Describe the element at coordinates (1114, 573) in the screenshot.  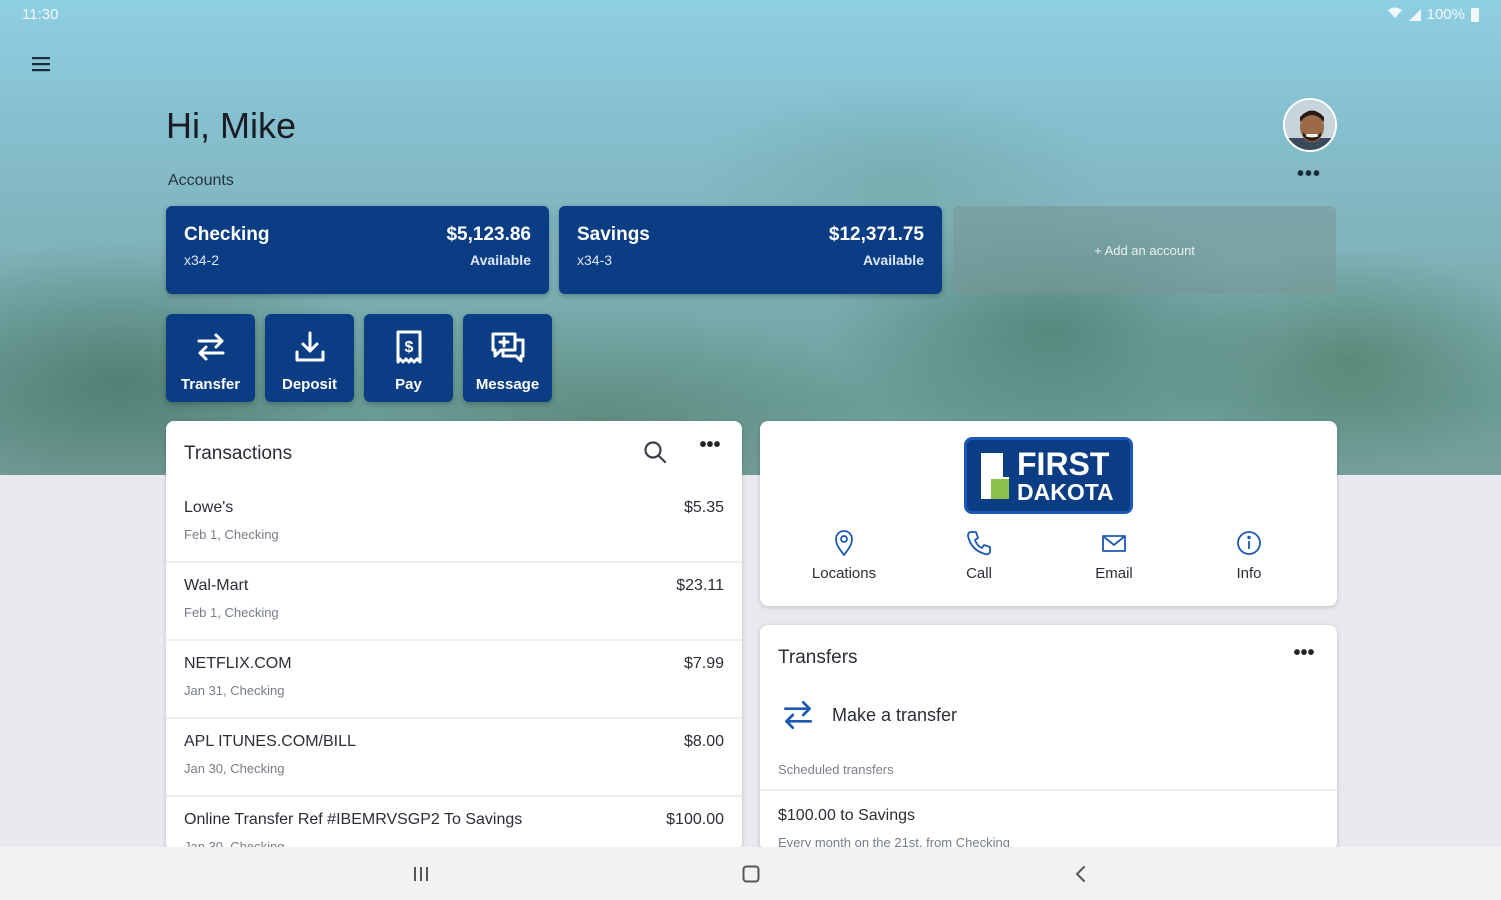
I see `bank-link-label: Email` at that location.